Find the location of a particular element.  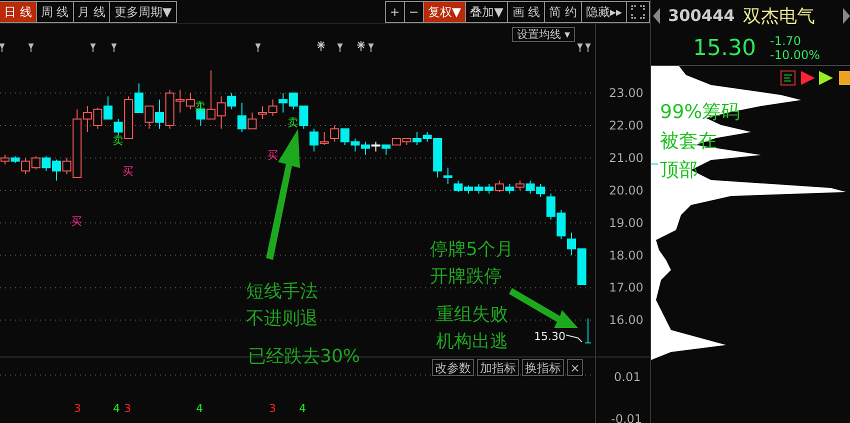

toolbar-button: + is located at coordinates (394, 12).